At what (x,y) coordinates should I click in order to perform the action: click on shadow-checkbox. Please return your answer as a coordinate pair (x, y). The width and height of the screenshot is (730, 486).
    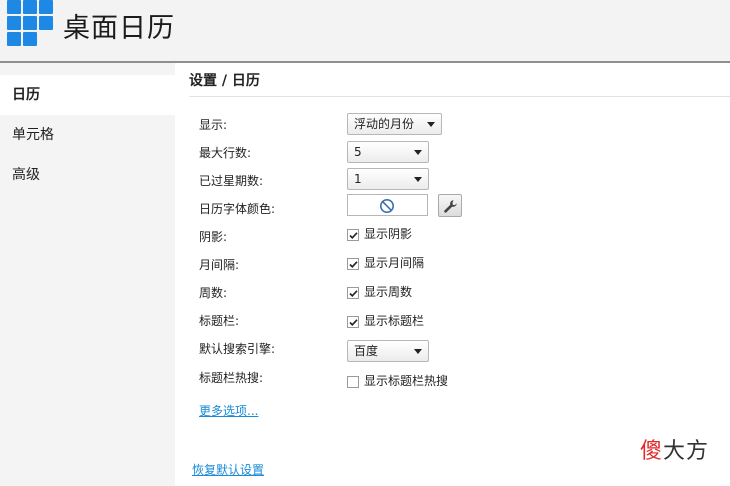
    Looking at the image, I should click on (353, 235).